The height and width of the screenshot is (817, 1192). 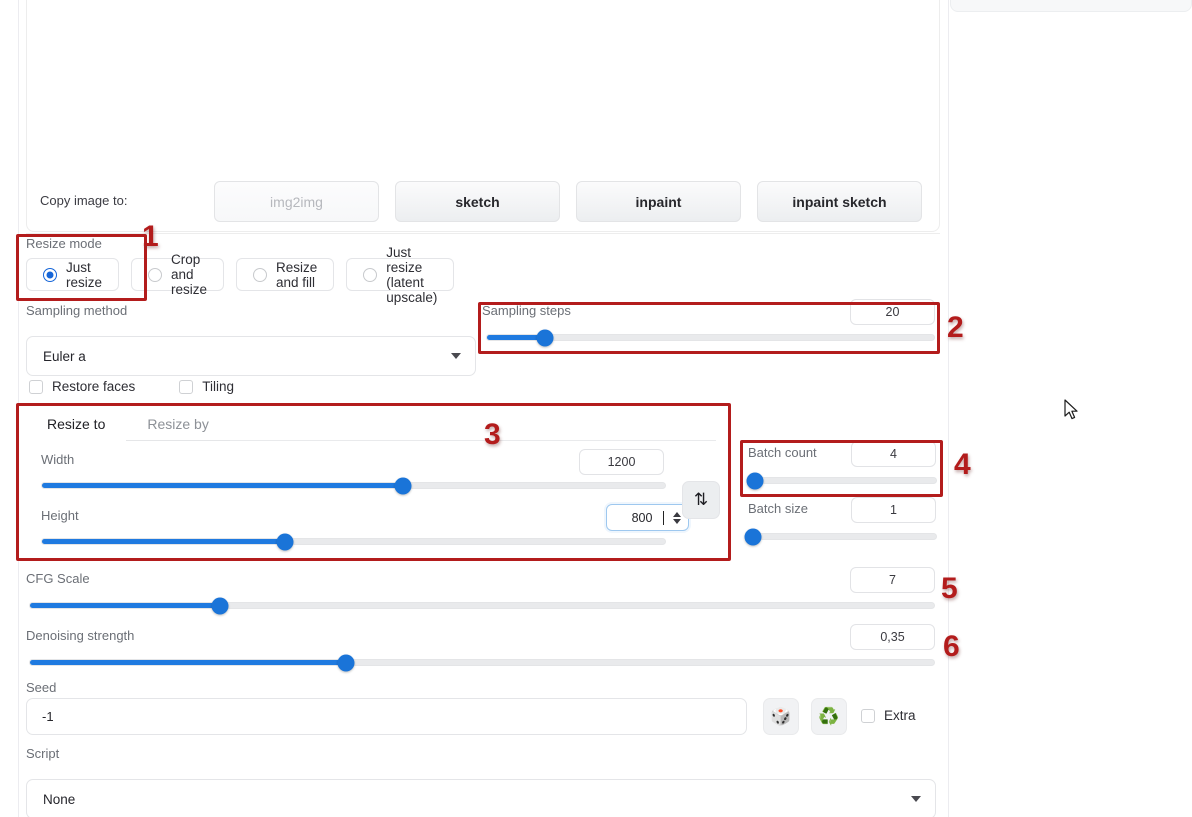 What do you see at coordinates (189, 274) in the screenshot?
I see `resize-mode-option-label: Crop and resize` at bounding box center [189, 274].